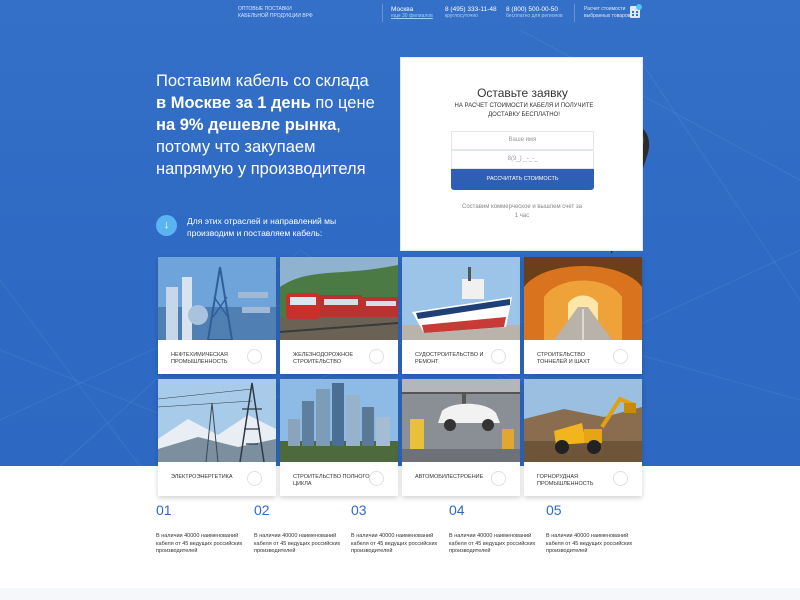 This screenshot has width=800, height=600. Describe the element at coordinates (262, 510) in the screenshot. I see `advantage-number: 02` at that location.